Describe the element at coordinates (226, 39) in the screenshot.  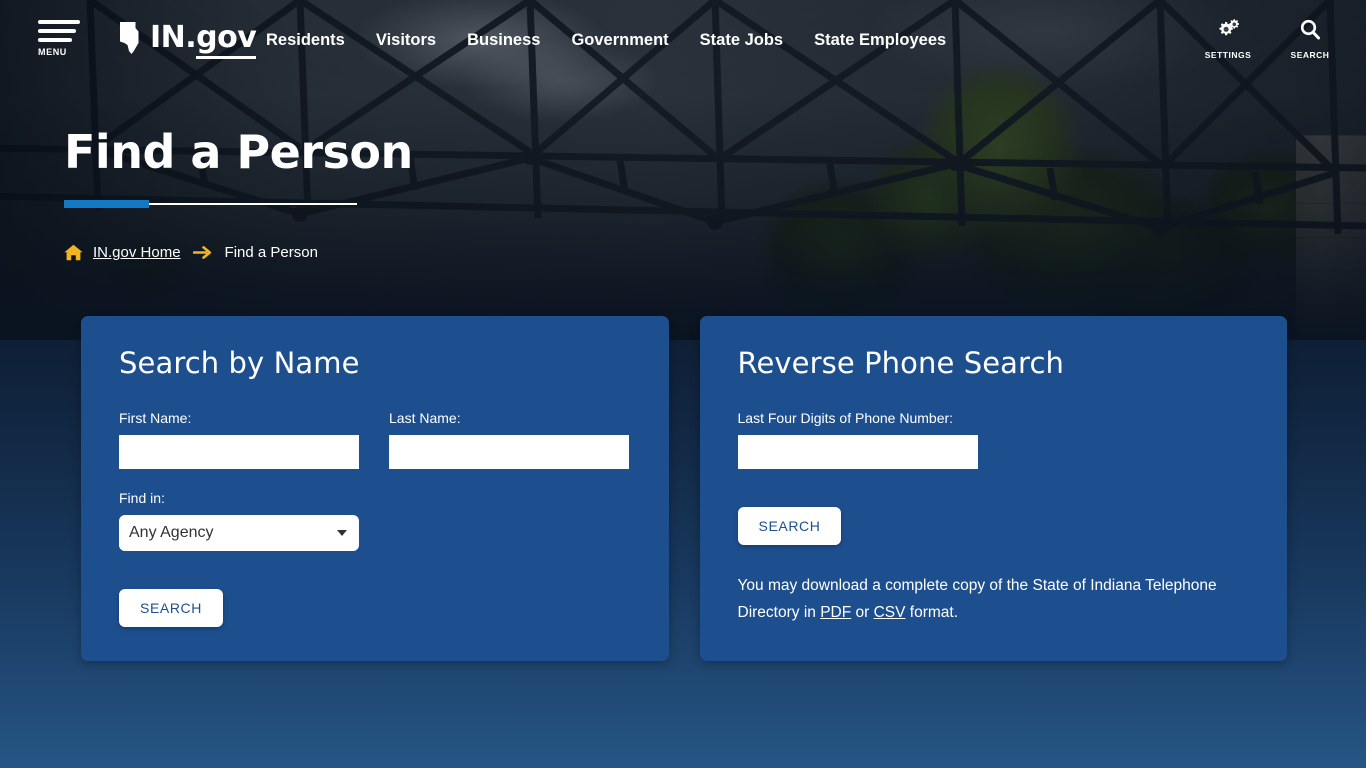
I see `brand-gov: gov` at that location.